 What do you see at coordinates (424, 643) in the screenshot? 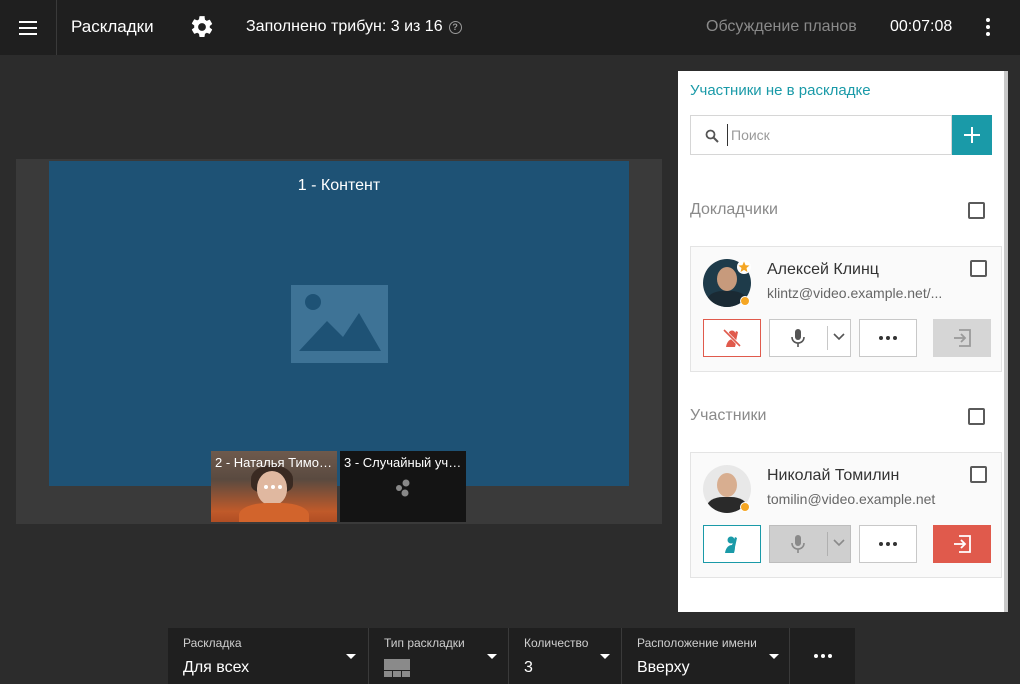
I see `layout-type-label: Тип раскладки` at bounding box center [424, 643].